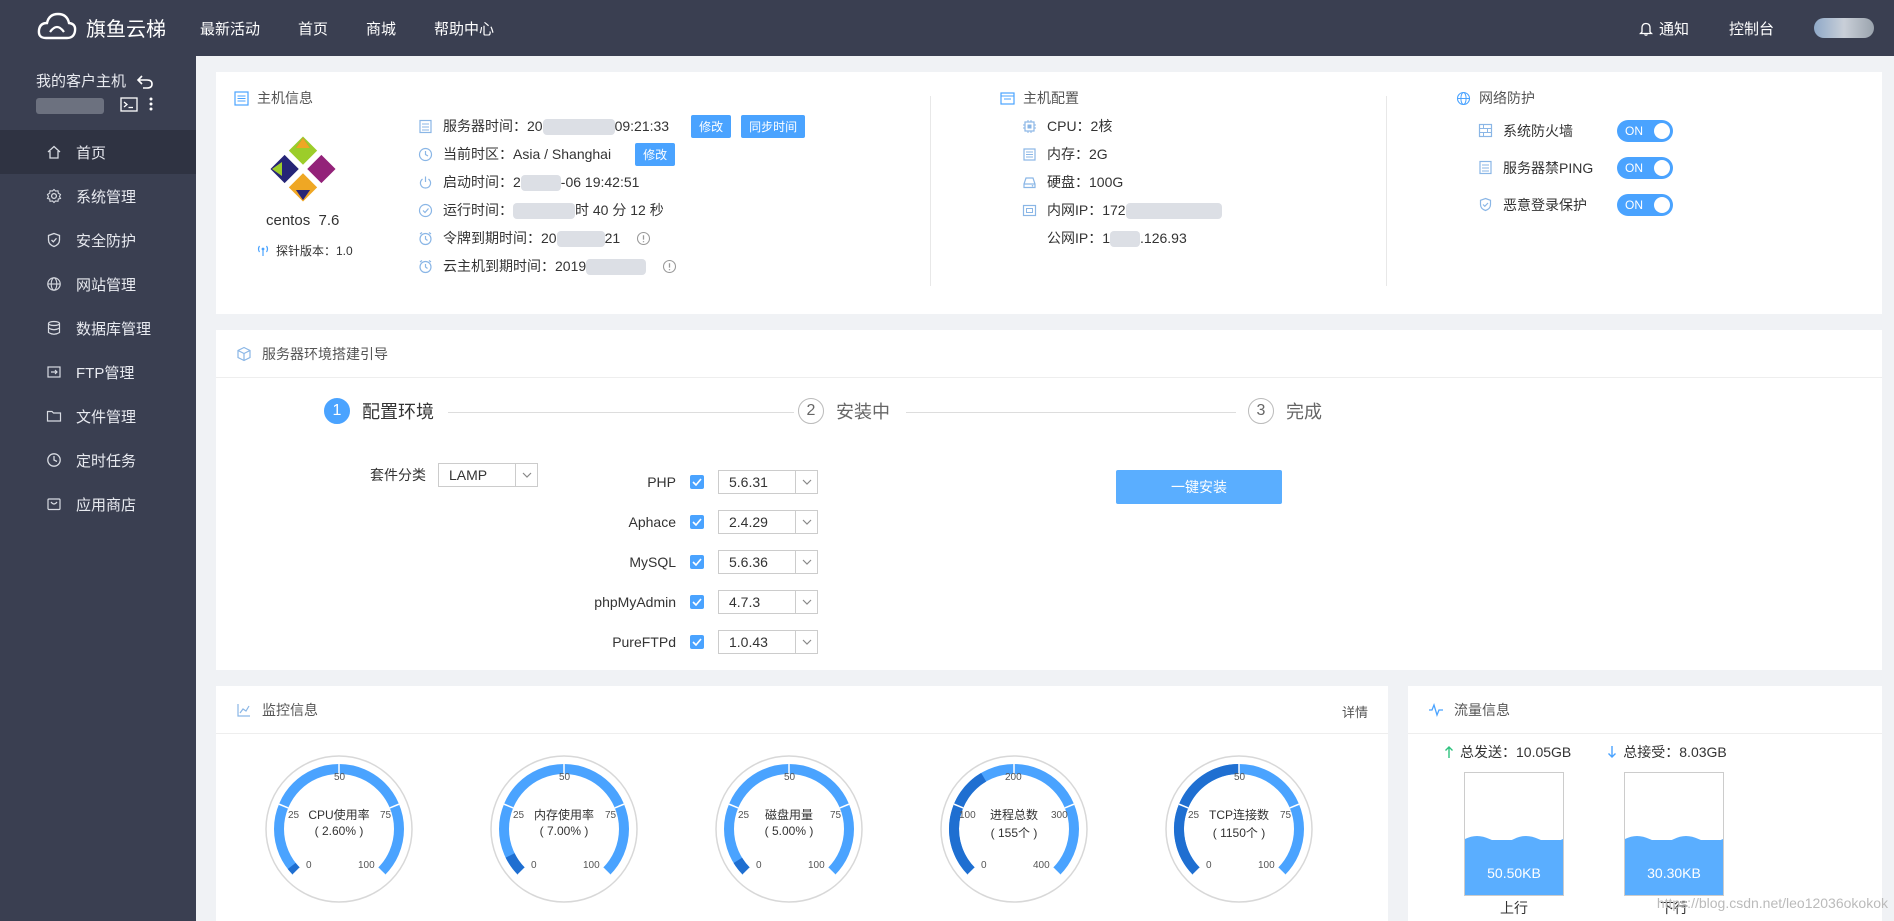 This screenshot has width=1894, height=921. What do you see at coordinates (1645, 130) in the screenshot?
I see `firewall-toggle: ON` at bounding box center [1645, 130].